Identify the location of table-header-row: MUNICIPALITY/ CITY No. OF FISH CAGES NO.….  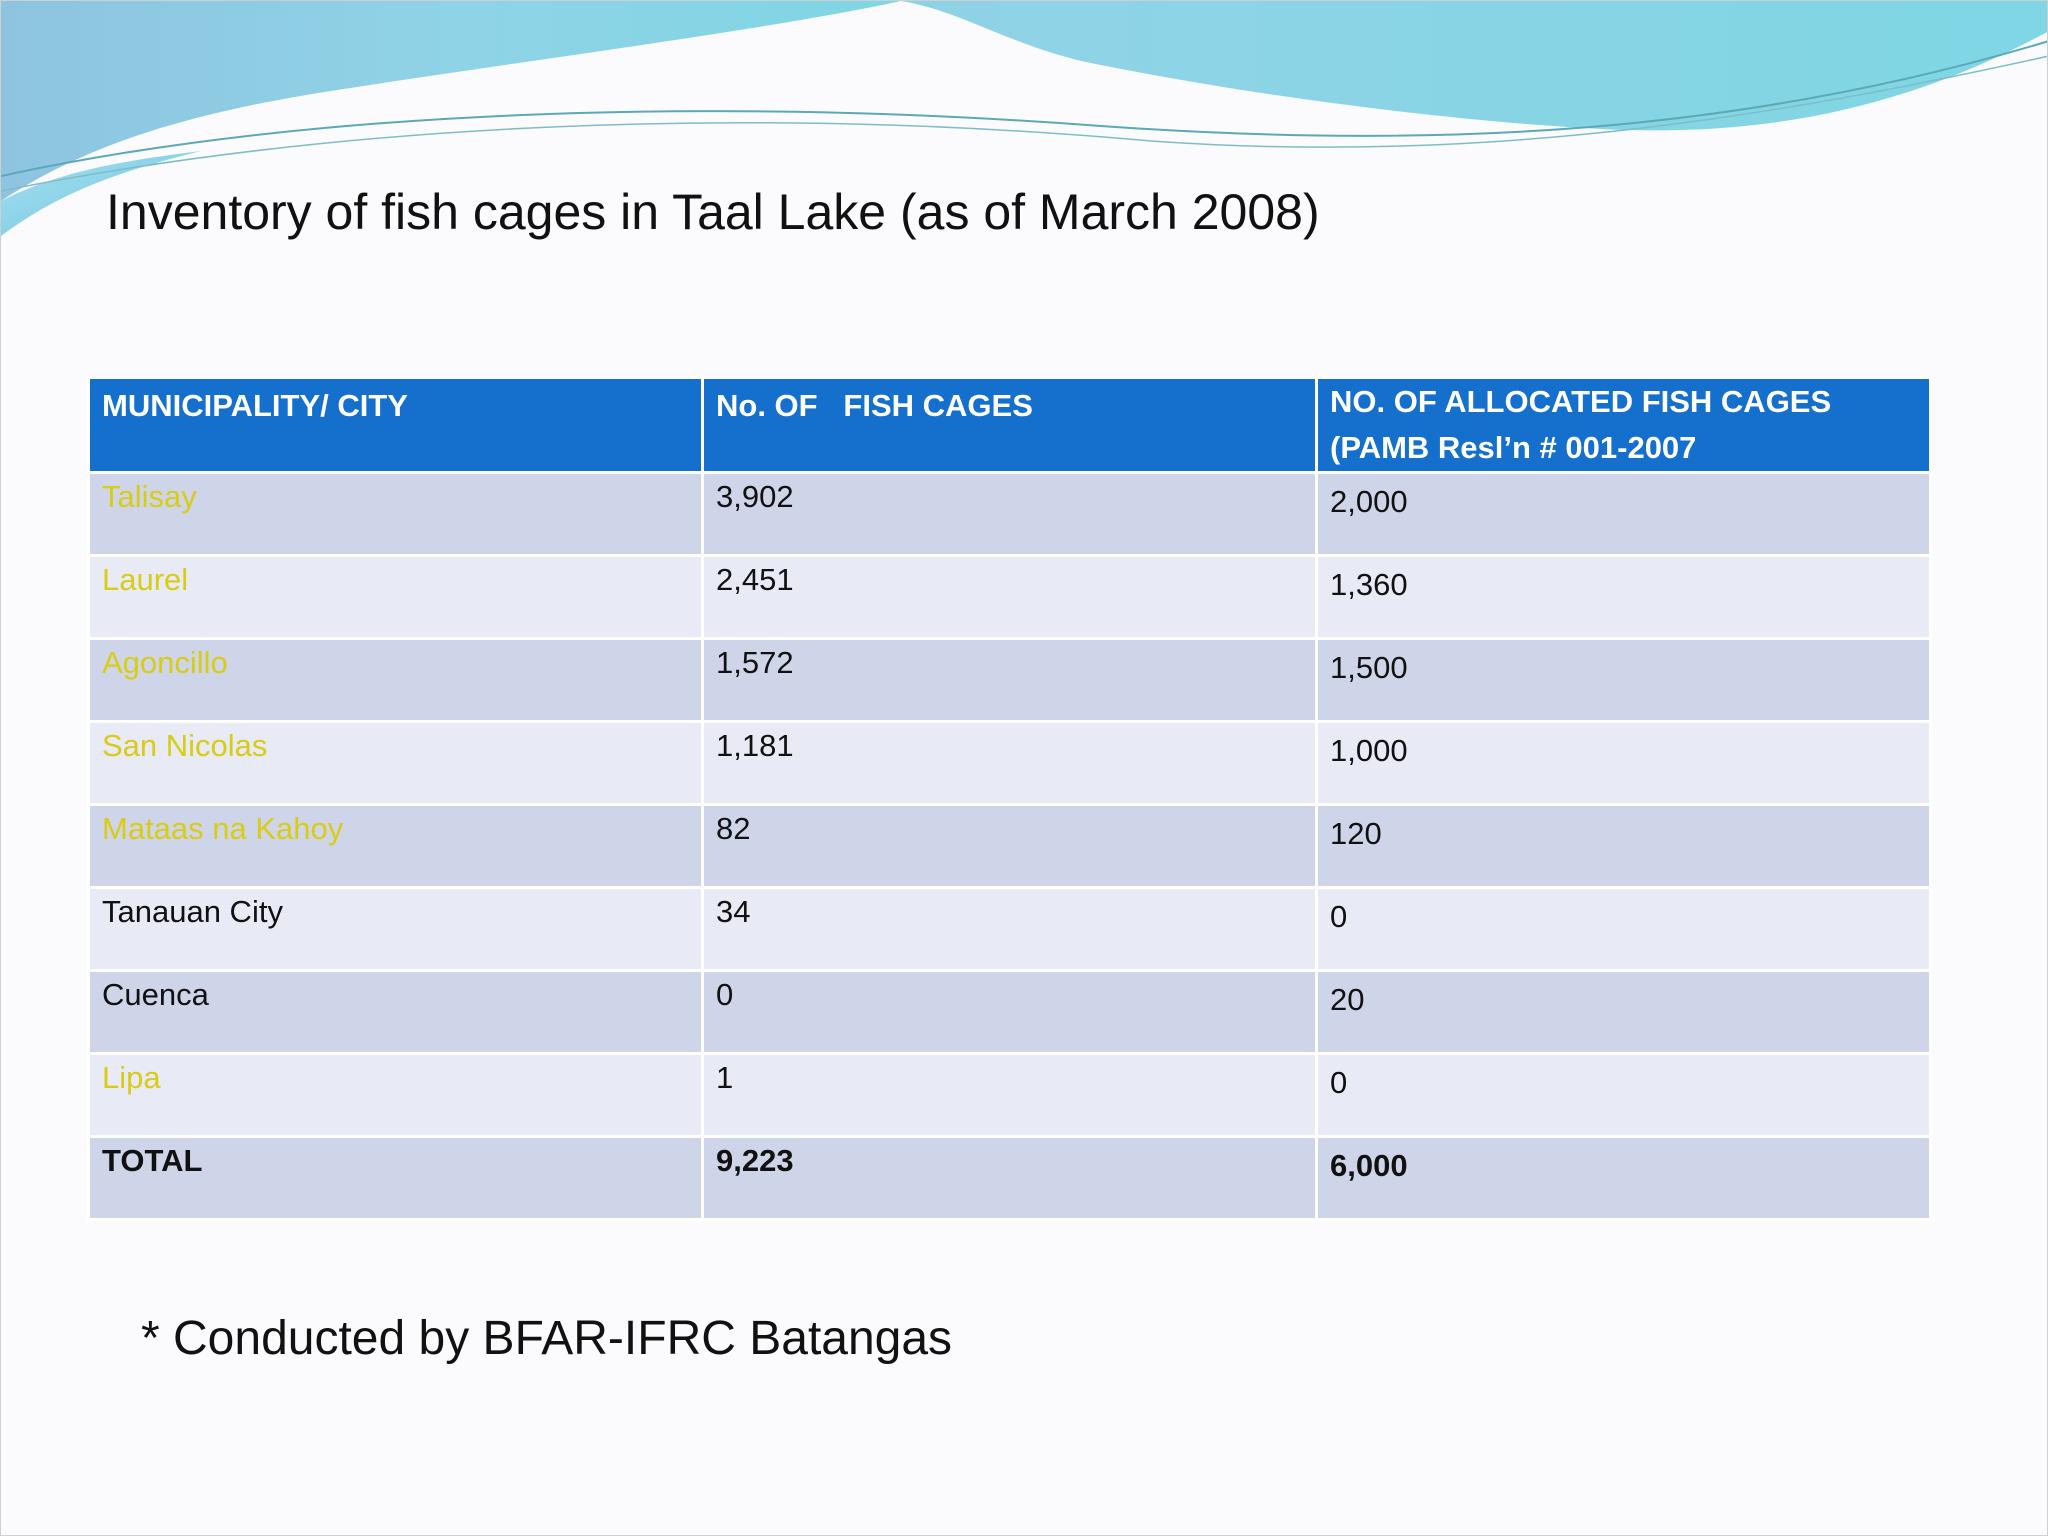
(1009, 425).